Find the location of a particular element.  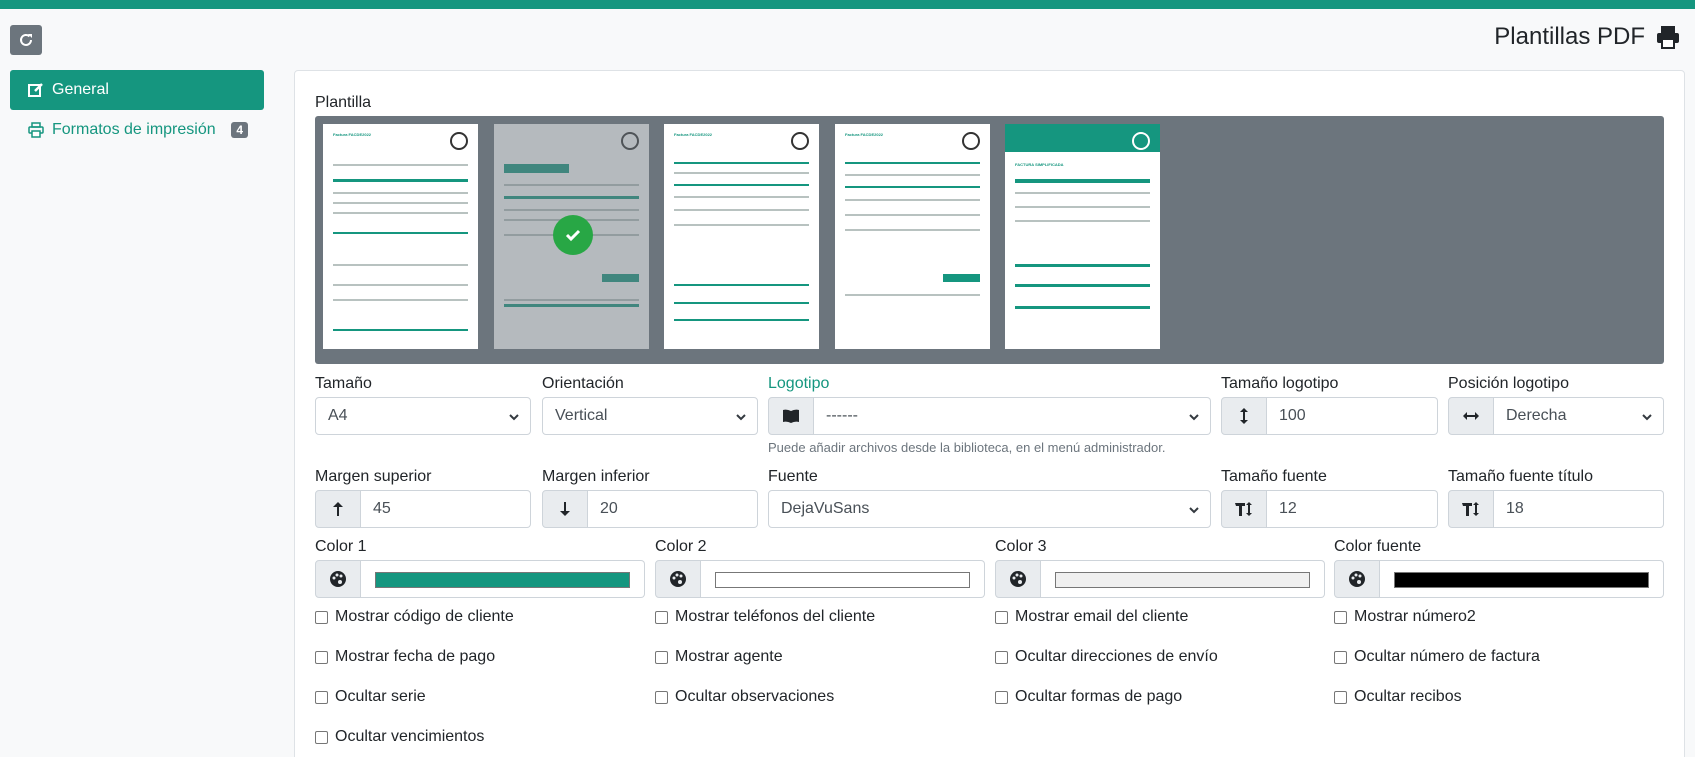

template-label: Plantilla is located at coordinates (343, 102).